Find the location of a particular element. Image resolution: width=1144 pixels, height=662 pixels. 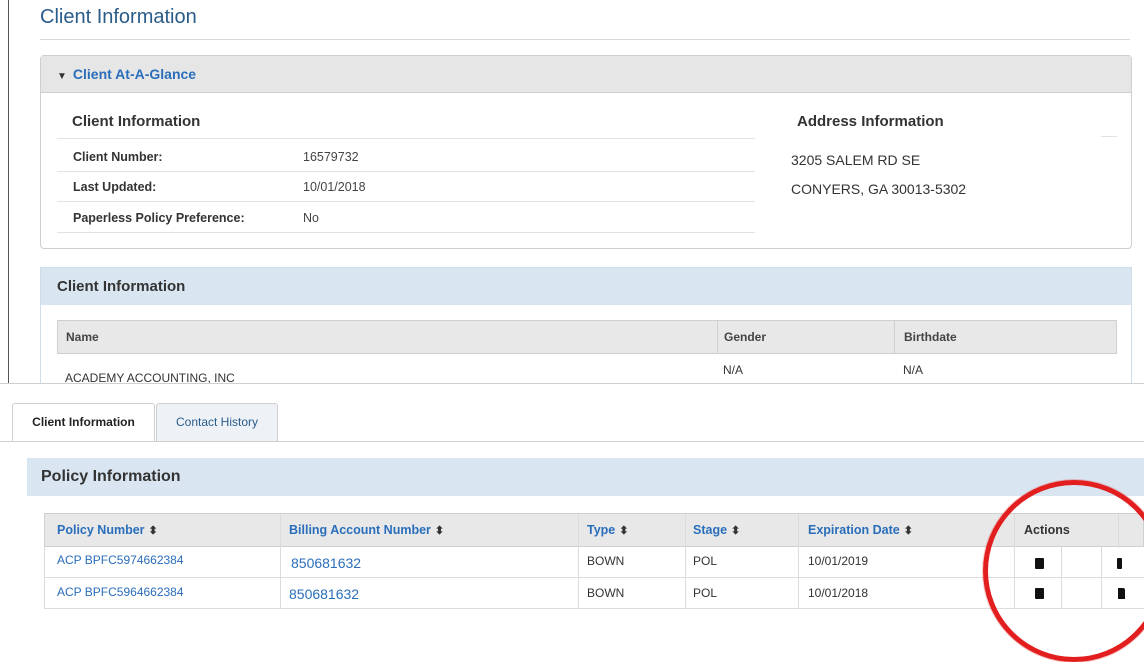

address-info-subtitle: Address Information is located at coordinates (870, 121).